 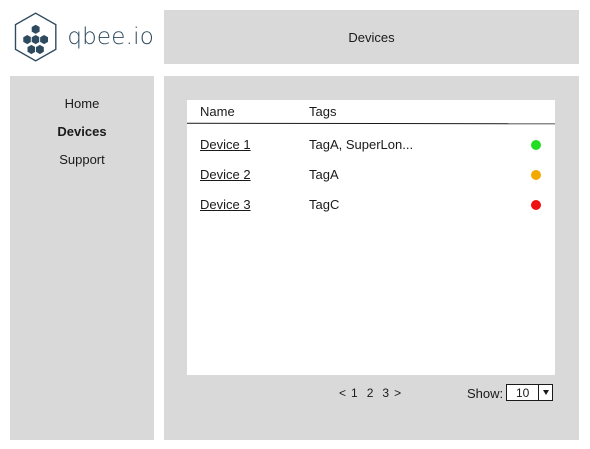 What do you see at coordinates (485, 393) in the screenshot?
I see `page-size-label: Show:` at bounding box center [485, 393].